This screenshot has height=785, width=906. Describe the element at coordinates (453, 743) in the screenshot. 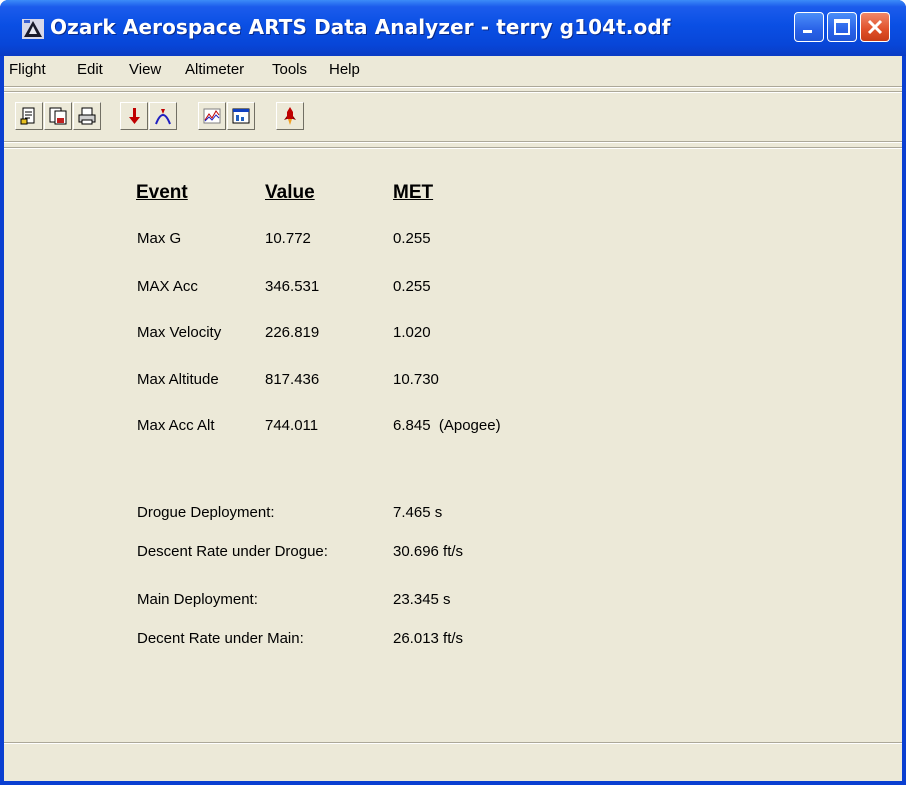

I see `status-divider` at that location.